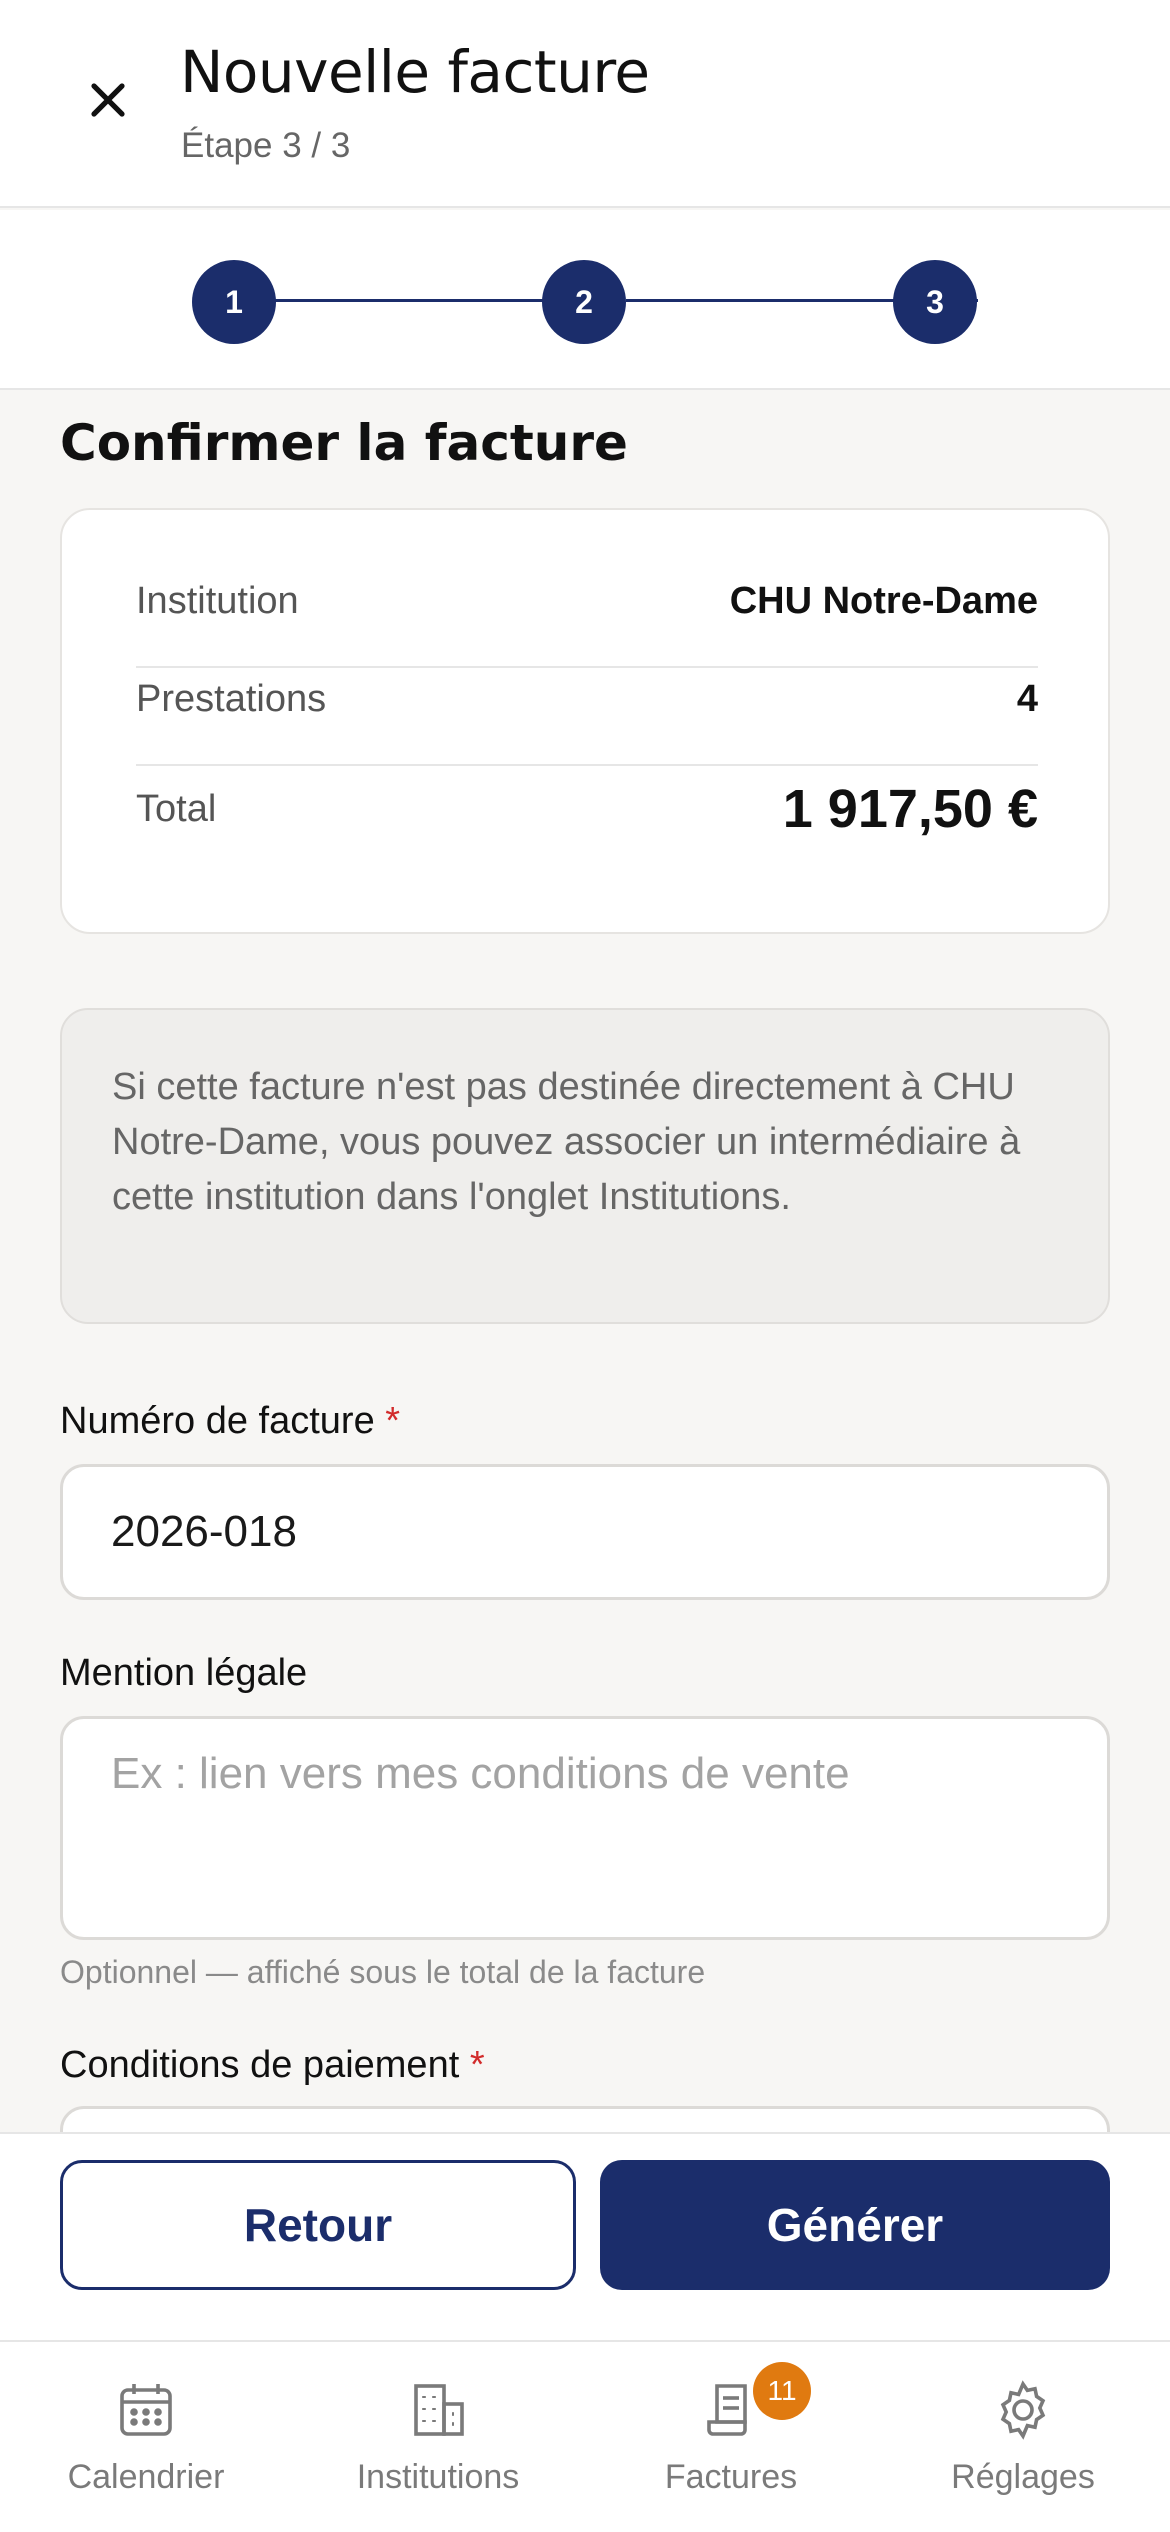 This screenshot has width=1170, height=2532. I want to click on stepper: 1 2 3, so click(585, 300).